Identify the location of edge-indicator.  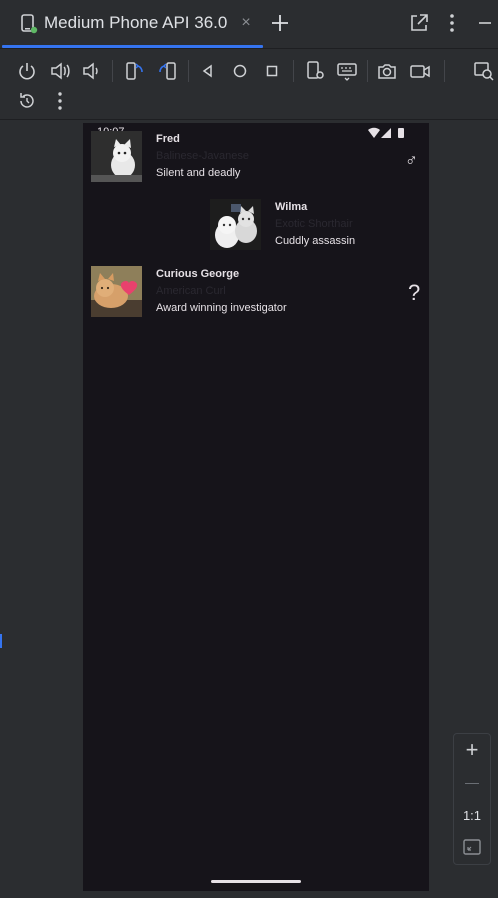
(1, 641).